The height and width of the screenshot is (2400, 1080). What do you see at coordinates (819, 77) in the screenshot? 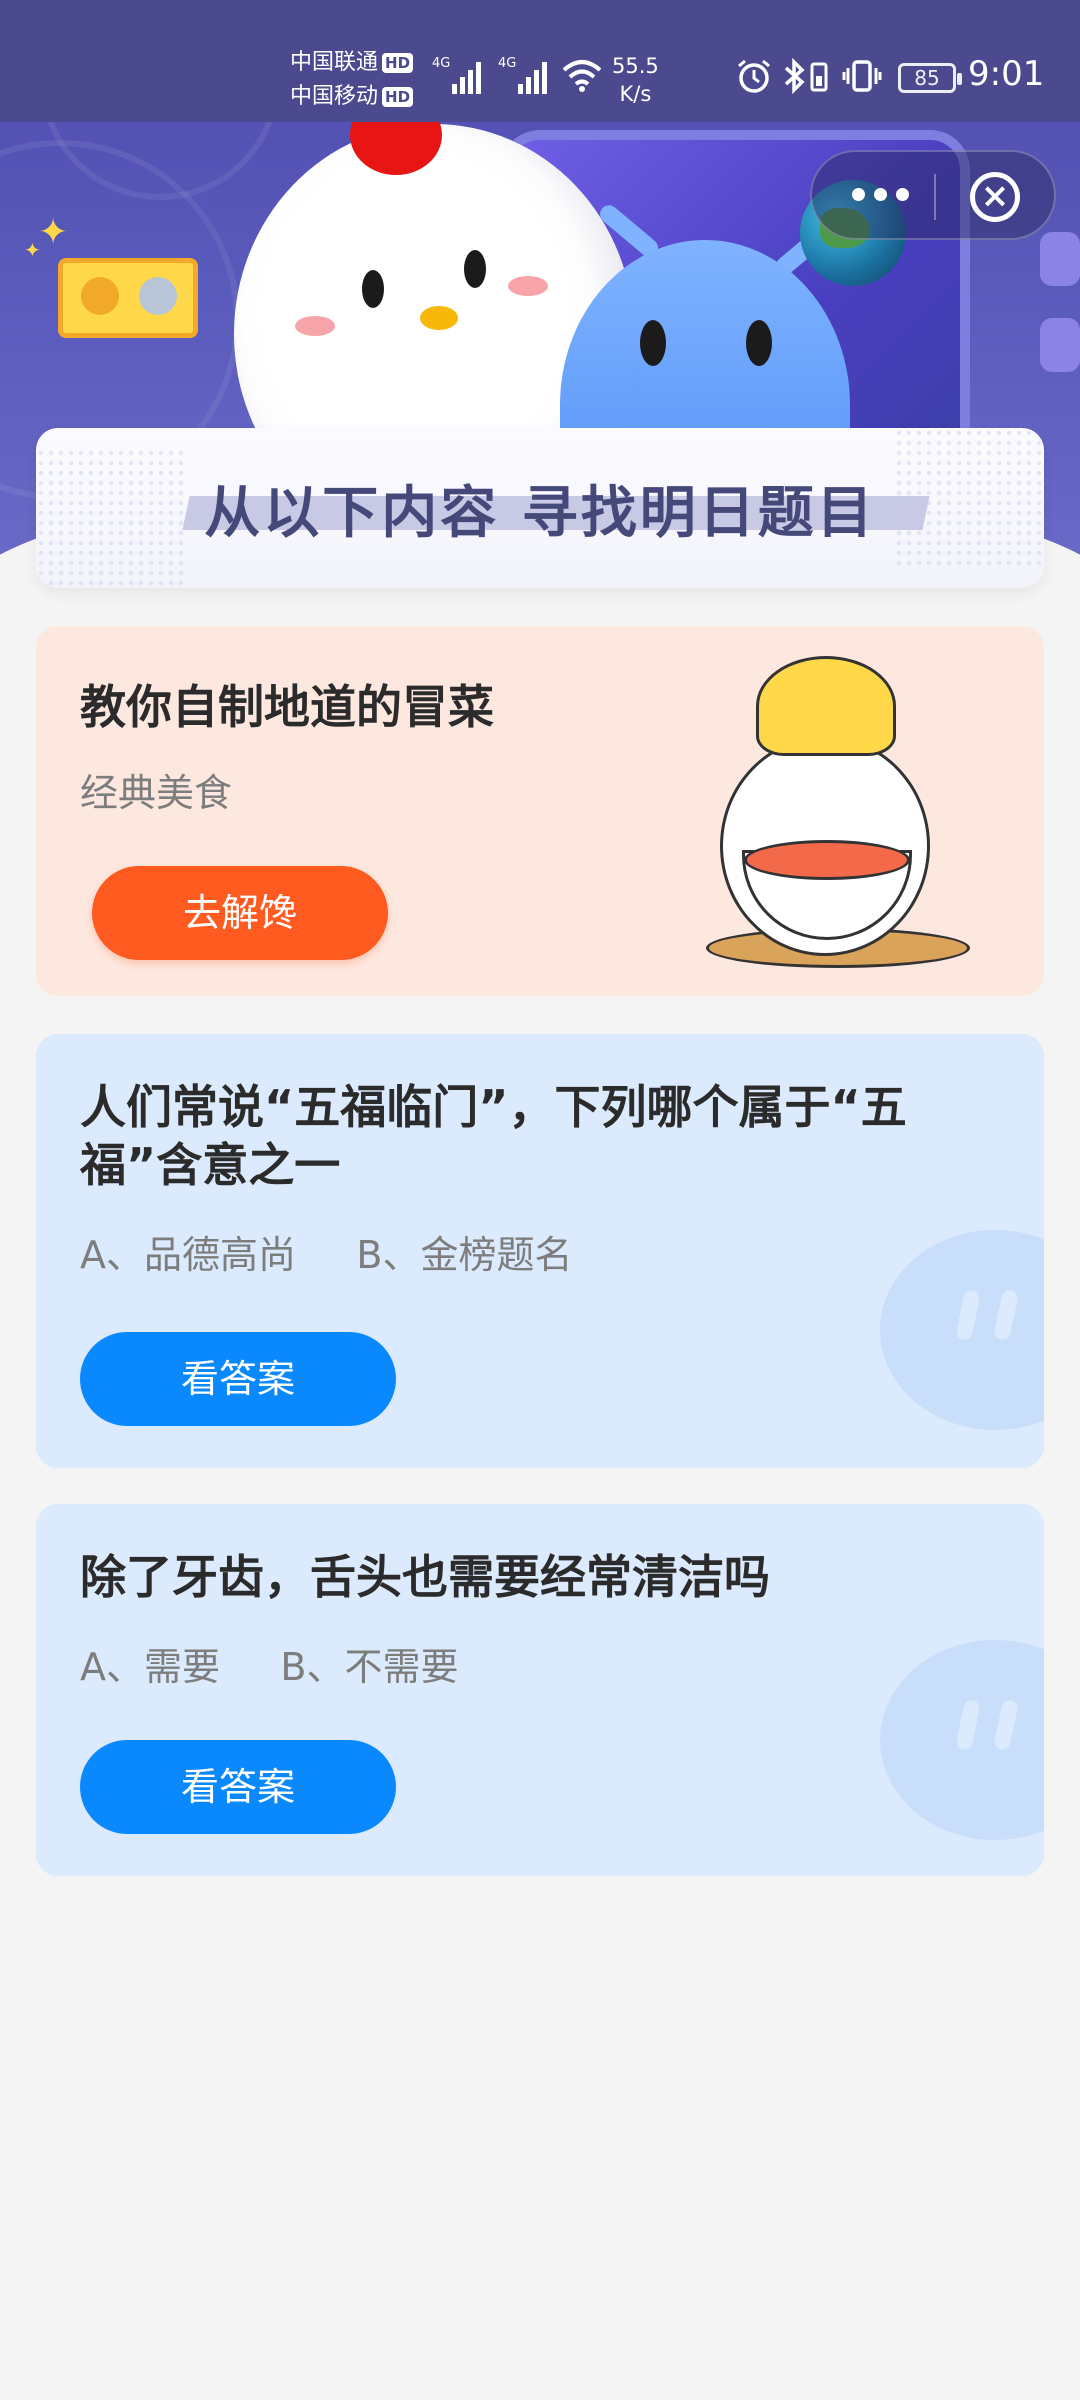
I see `battery-saver-icon` at bounding box center [819, 77].